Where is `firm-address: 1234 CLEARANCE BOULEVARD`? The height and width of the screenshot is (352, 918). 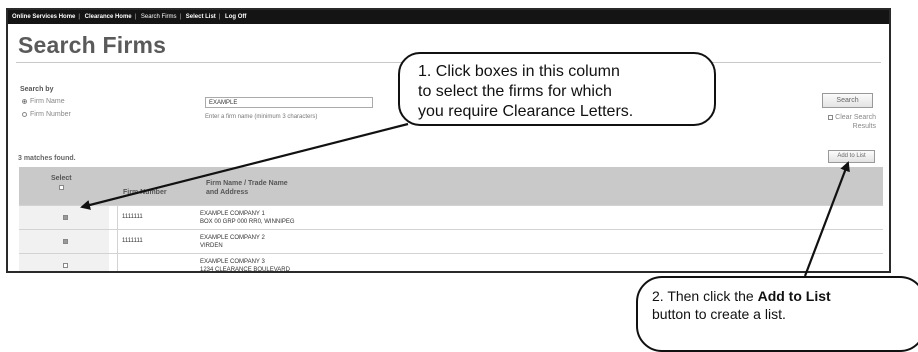
firm-address: 1234 CLEARANCE BOULEVARD is located at coordinates (245, 270).